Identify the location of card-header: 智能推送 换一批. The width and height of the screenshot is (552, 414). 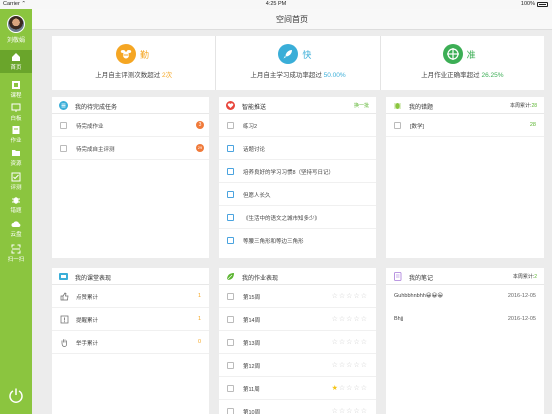
(297, 105).